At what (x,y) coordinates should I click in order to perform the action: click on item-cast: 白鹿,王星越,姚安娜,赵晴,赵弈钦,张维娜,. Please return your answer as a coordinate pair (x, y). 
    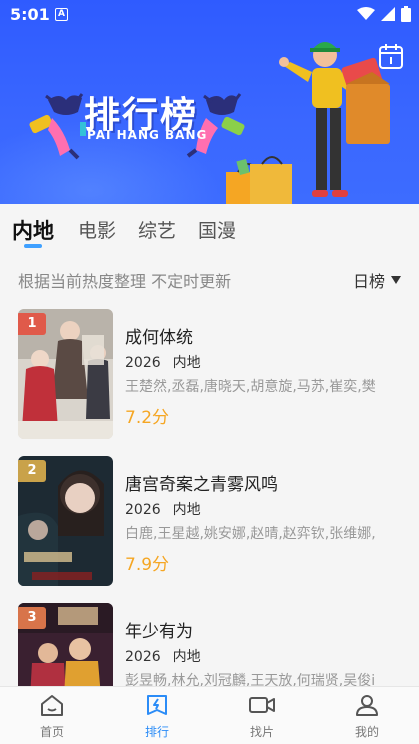
    Looking at the image, I should click on (250, 534).